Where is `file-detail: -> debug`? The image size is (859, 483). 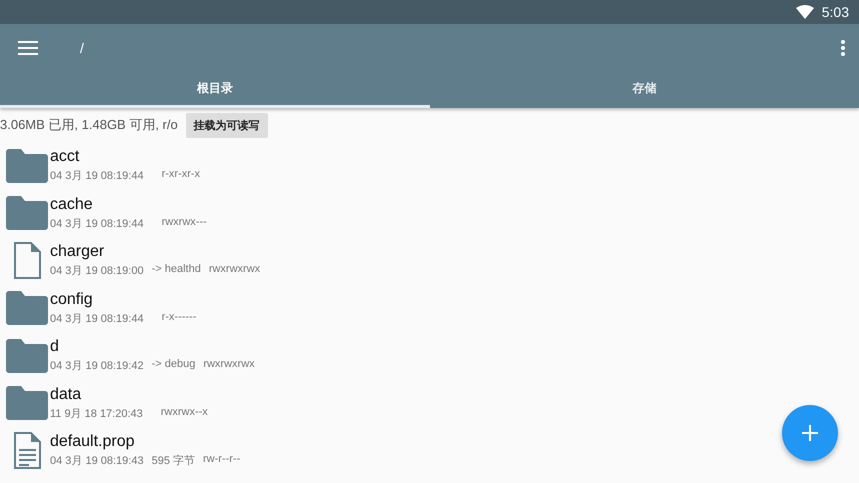
file-detail: -> debug is located at coordinates (174, 365).